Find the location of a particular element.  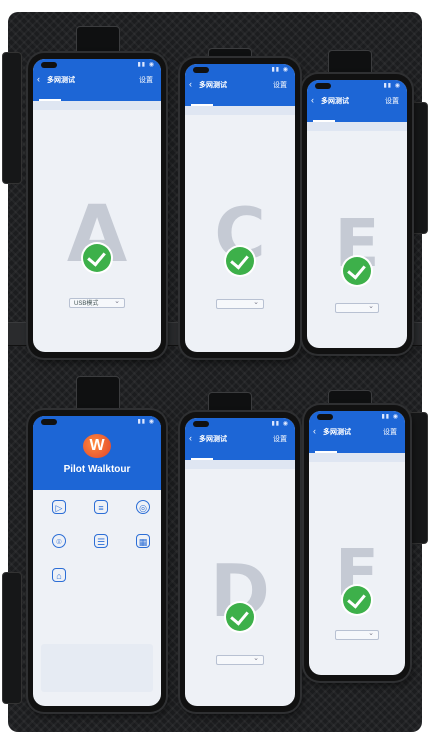

mode-select: USB模式 is located at coordinates (97, 302).